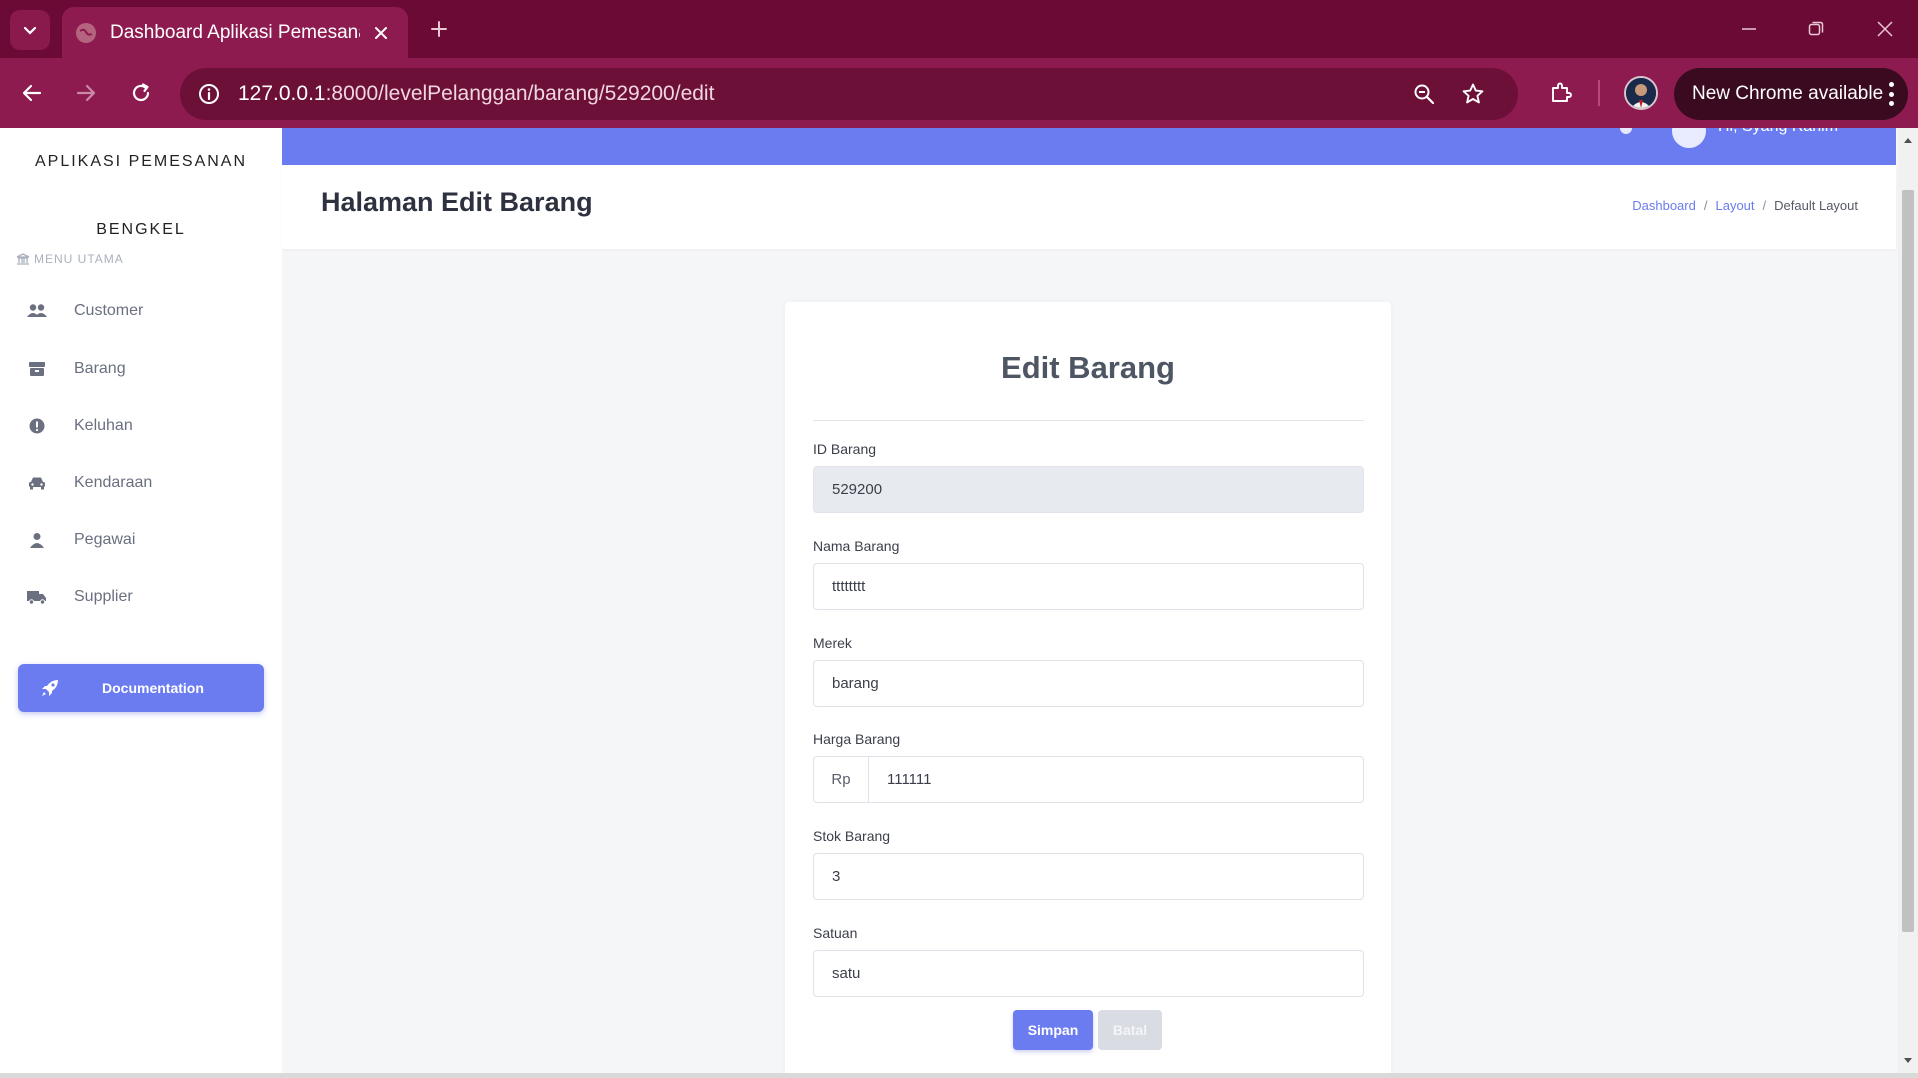  What do you see at coordinates (105, 539) in the screenshot?
I see `sidebar-item-label: Pegawai` at bounding box center [105, 539].